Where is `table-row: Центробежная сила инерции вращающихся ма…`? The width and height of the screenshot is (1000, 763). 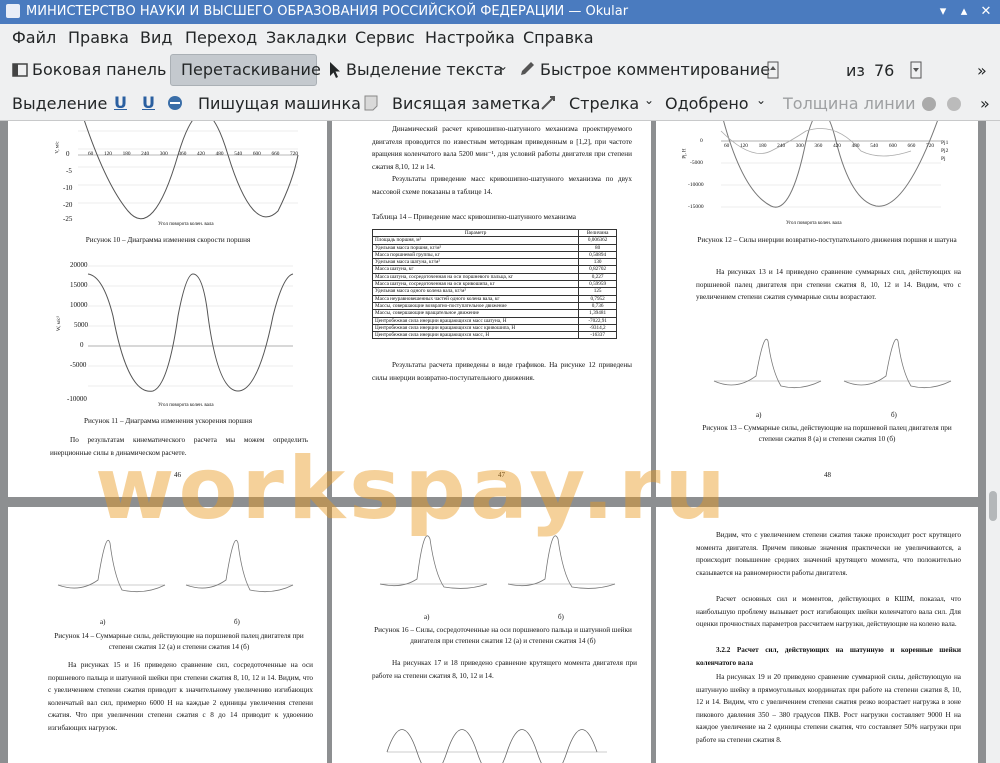 table-row: Центробежная сила инерции вращающихся ма… is located at coordinates (494, 328).